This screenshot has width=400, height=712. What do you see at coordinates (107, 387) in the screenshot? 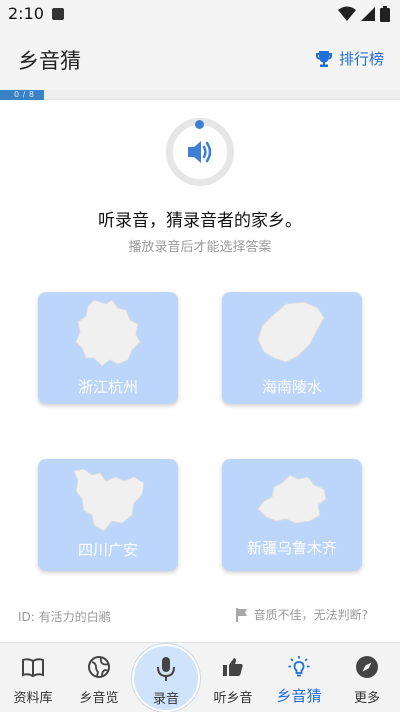
I see `option-label: 浙江杭州` at bounding box center [107, 387].